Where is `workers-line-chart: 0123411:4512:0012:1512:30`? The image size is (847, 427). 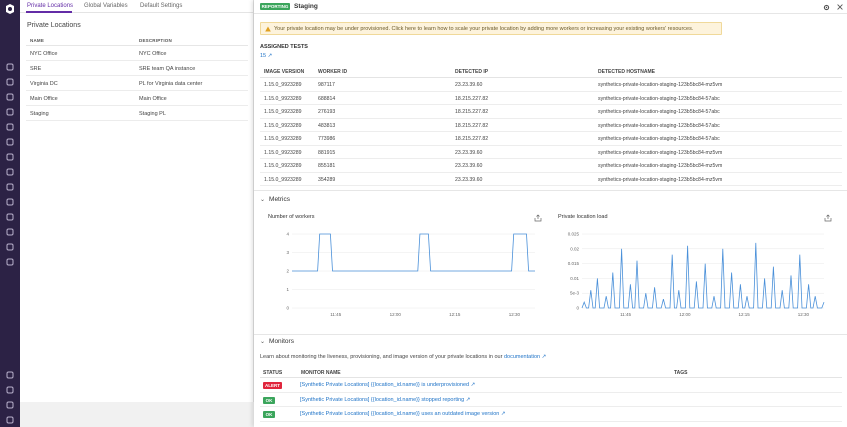
workers-line-chart: 0123411:4512:0012:1512:30 is located at coordinates (405, 276).